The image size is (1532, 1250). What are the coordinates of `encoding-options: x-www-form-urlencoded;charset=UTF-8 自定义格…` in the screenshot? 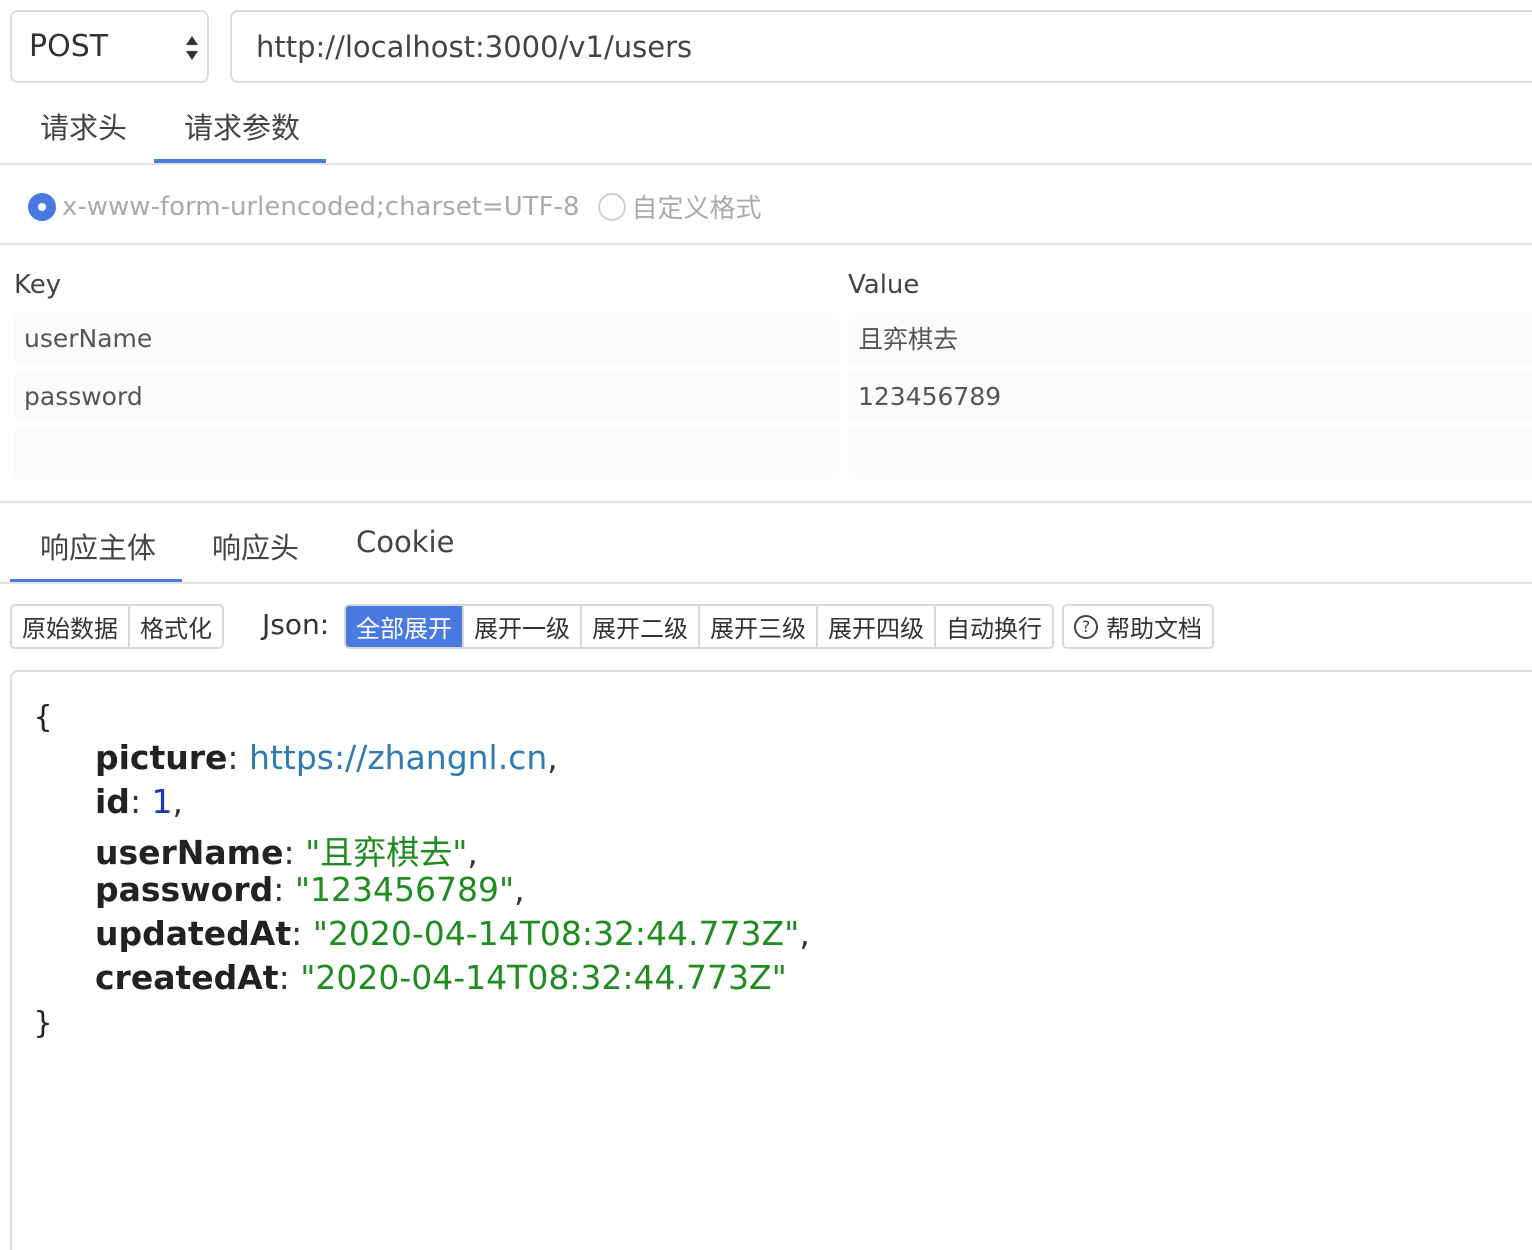 It's located at (395, 206).